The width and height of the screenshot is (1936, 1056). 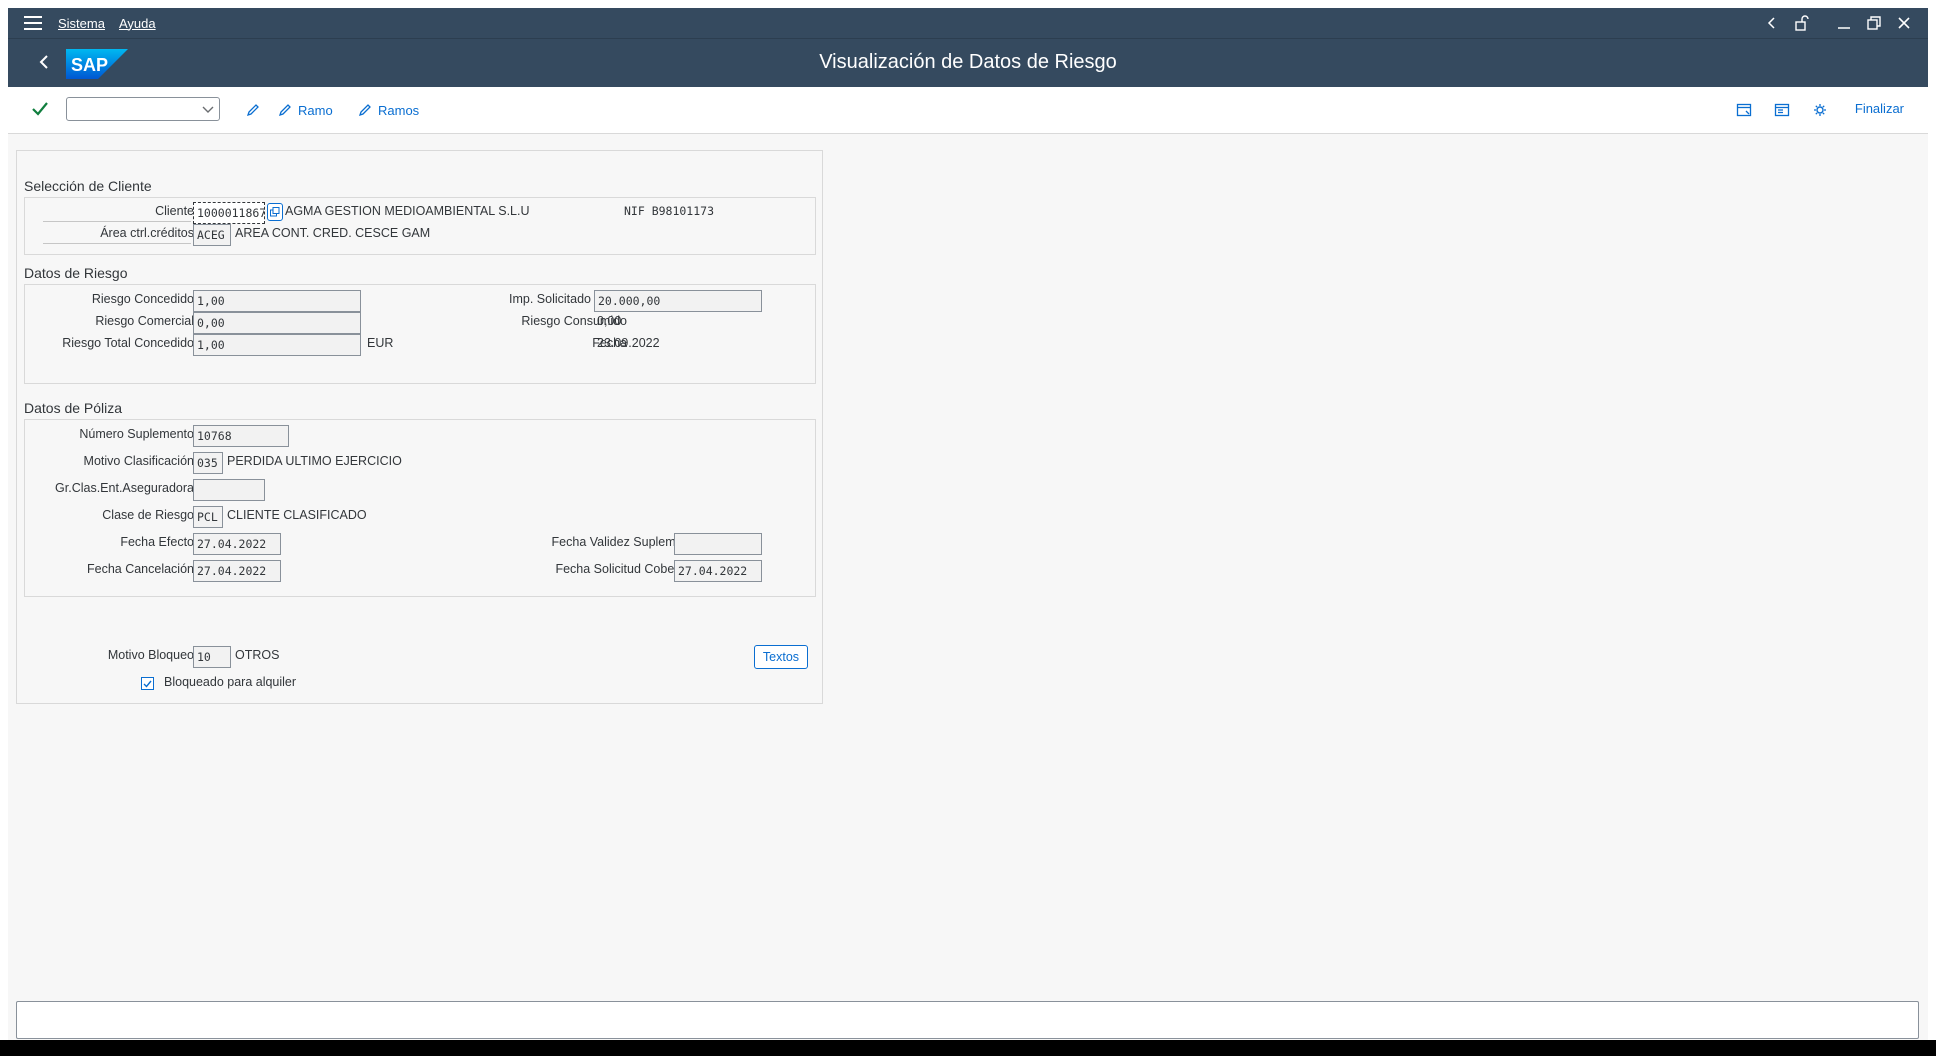 I want to click on riesgo-concedido-field: 1,00, so click(x=277, y=301).